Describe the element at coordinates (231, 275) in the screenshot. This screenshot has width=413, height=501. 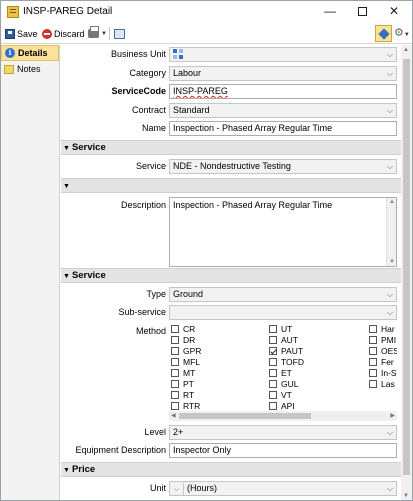
I see `section-header-service-details: ▼ Service` at that location.